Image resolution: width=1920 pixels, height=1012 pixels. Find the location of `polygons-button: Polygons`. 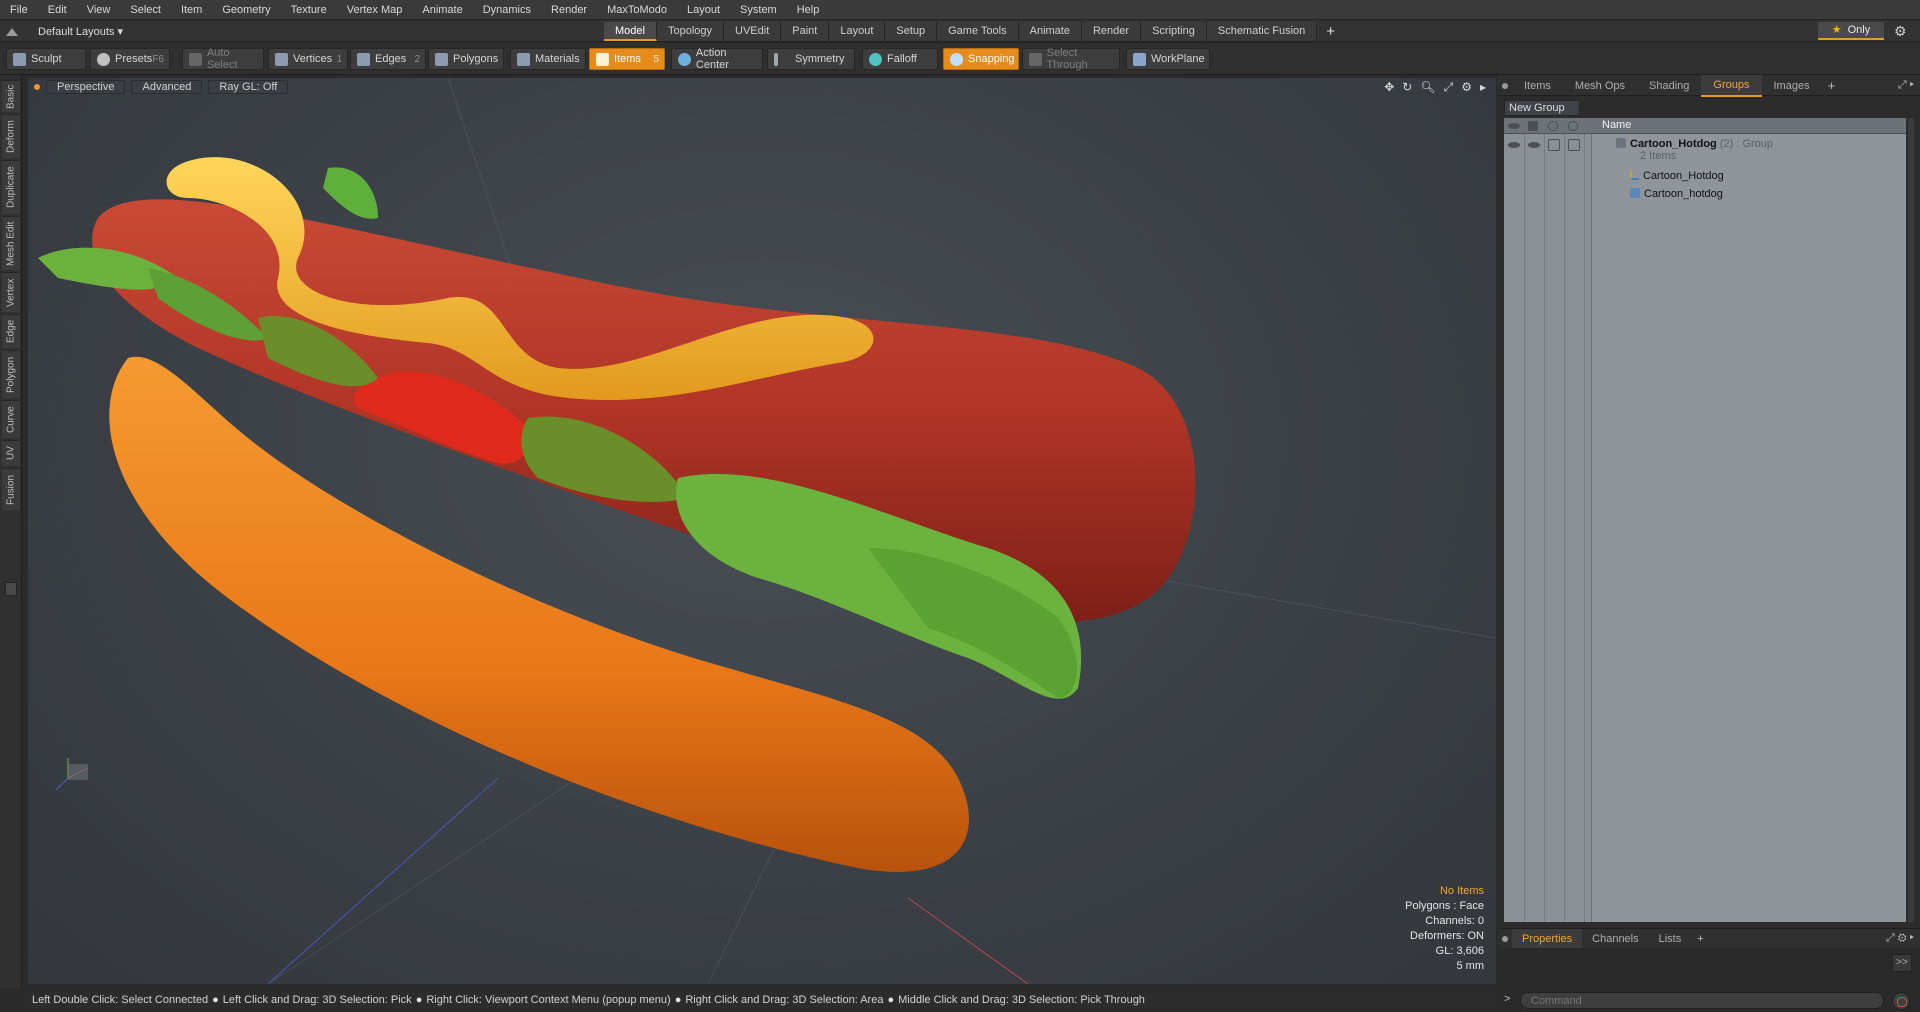

polygons-button: Polygons is located at coordinates (466, 59).